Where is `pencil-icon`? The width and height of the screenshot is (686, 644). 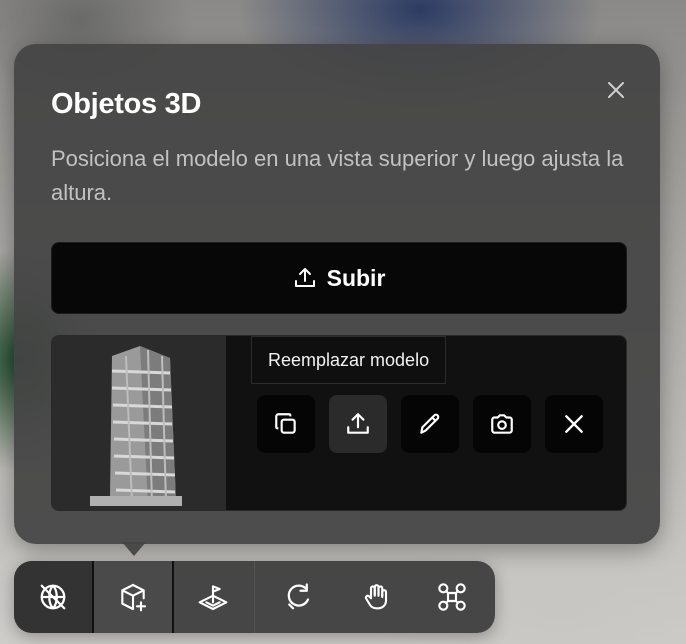 pencil-icon is located at coordinates (430, 423).